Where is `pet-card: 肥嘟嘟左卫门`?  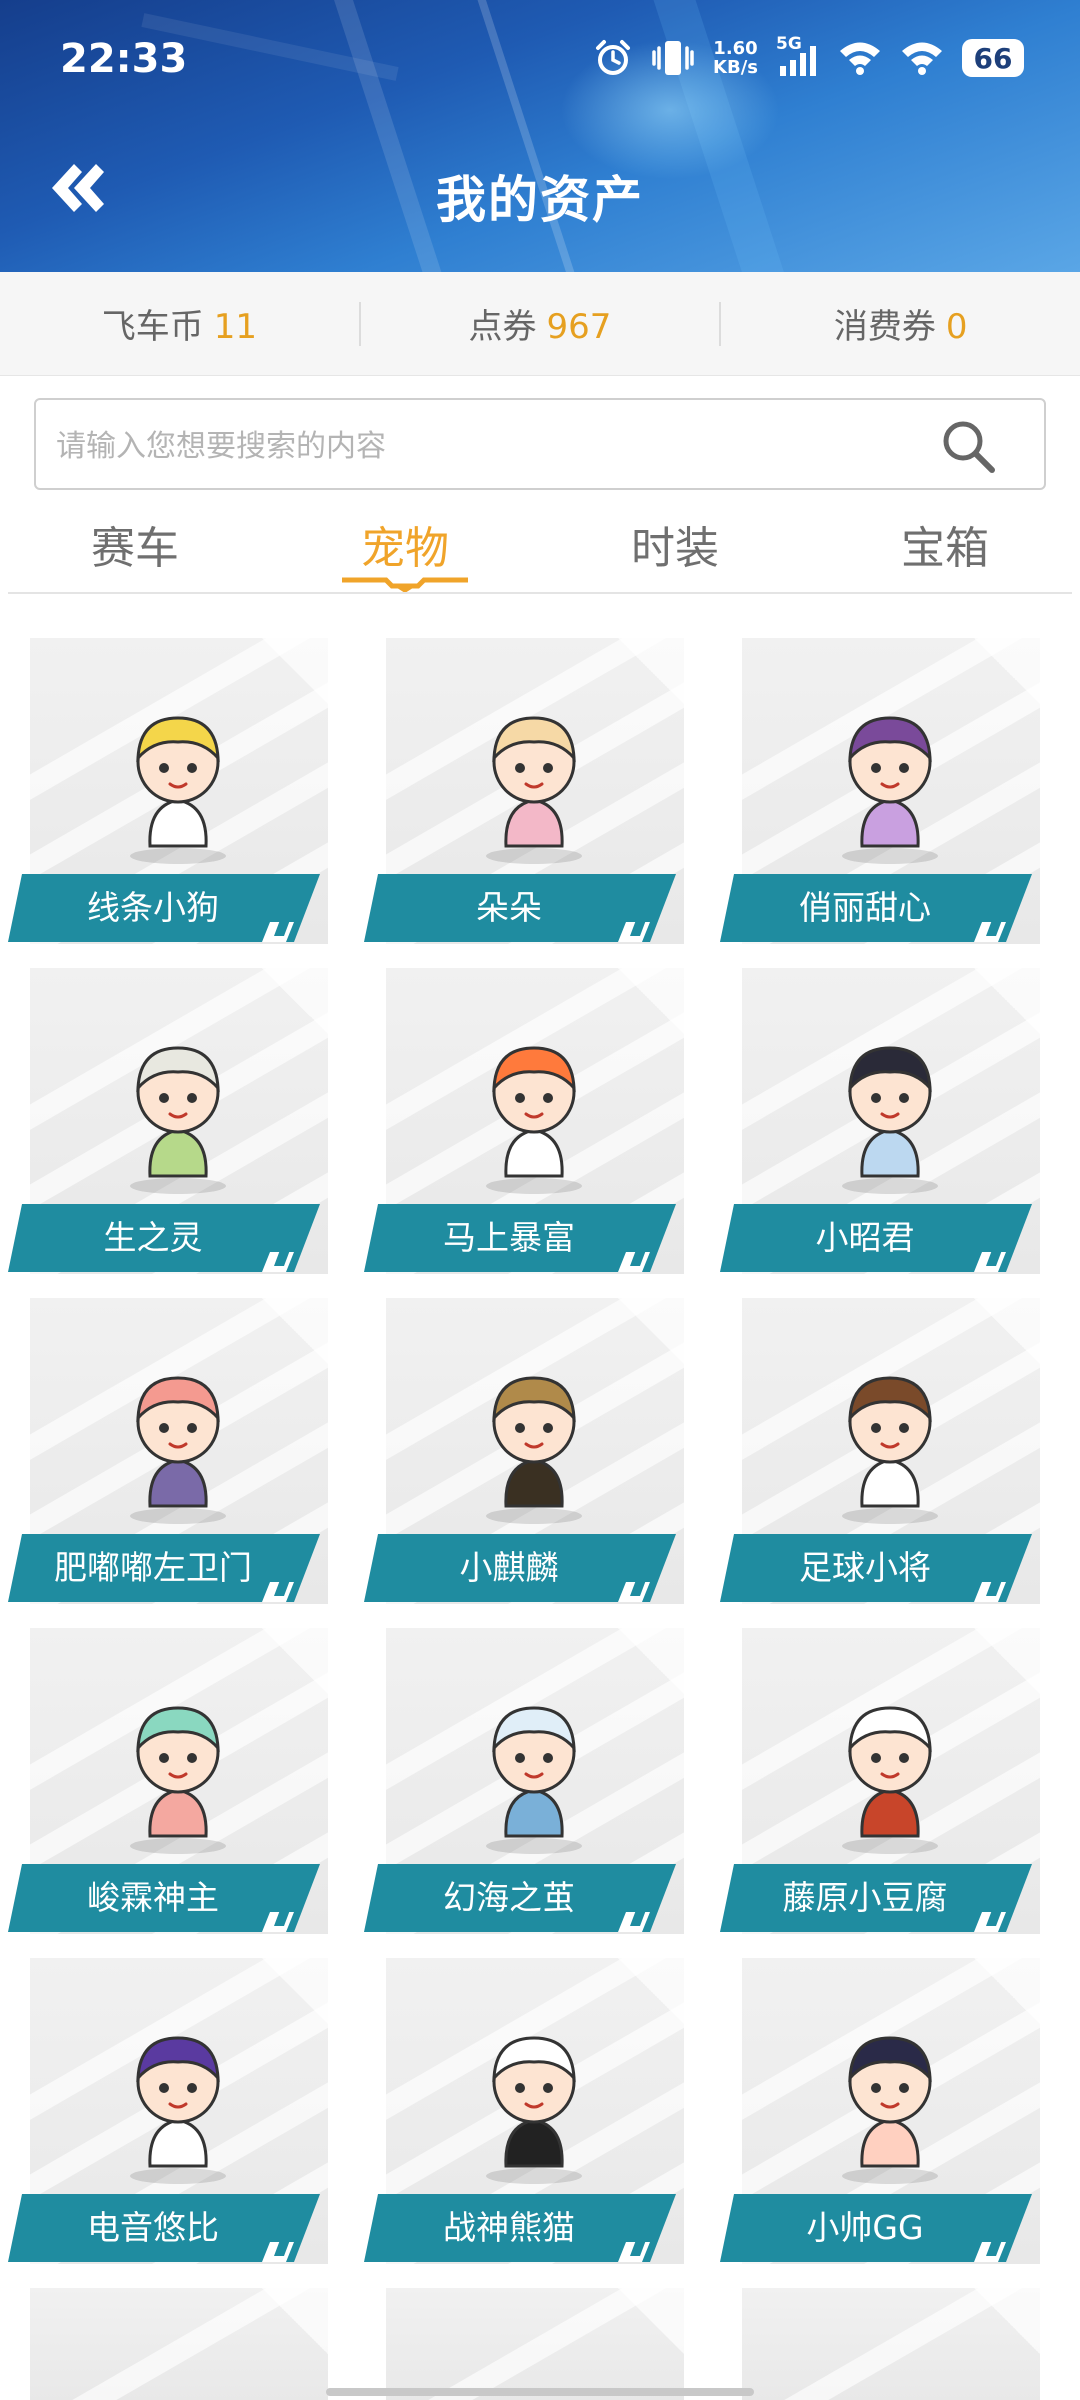
pet-card: 肥嘟嘟左卫门 is located at coordinates (178, 1450).